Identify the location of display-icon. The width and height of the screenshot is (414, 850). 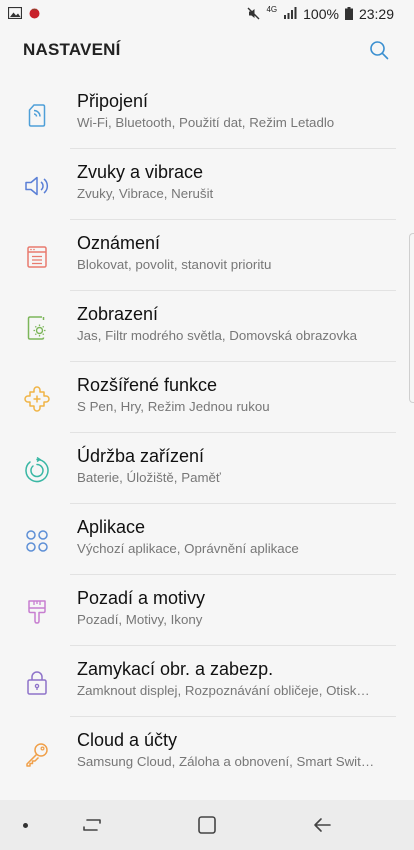
(37, 328).